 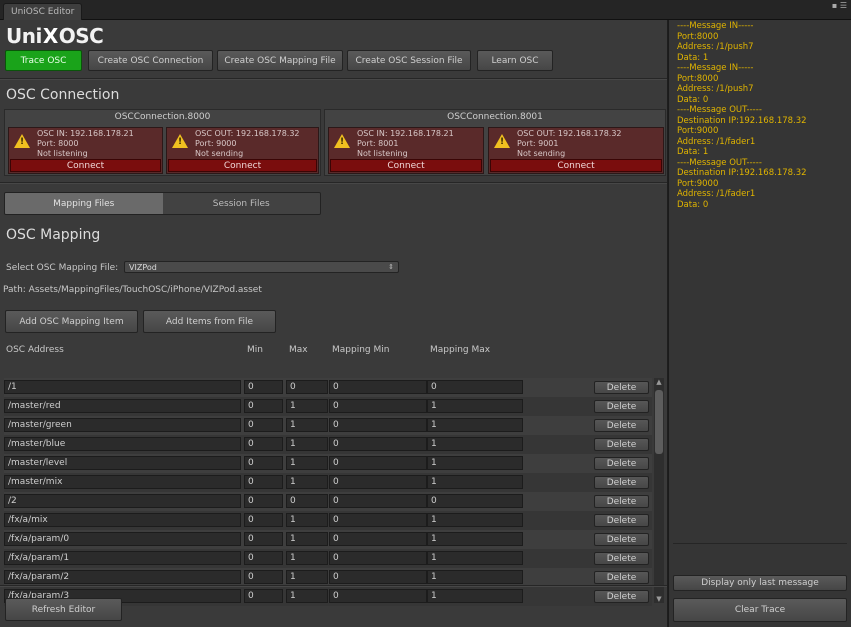 I want to click on display-last-message-button: Display only last message, so click(x=760, y=583).